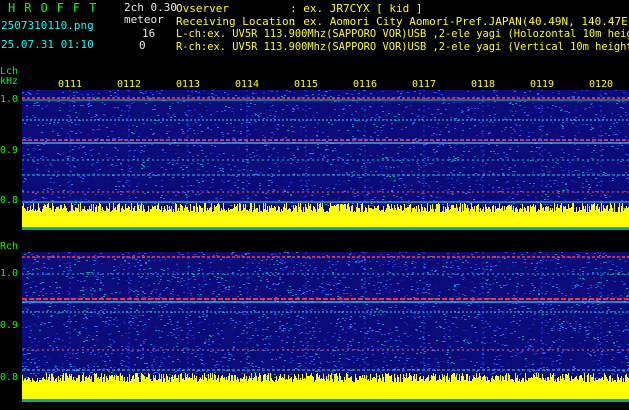 The width and height of the screenshot is (629, 410). Describe the element at coordinates (424, 84) in the screenshot. I see `time-tick: 0117` at that location.